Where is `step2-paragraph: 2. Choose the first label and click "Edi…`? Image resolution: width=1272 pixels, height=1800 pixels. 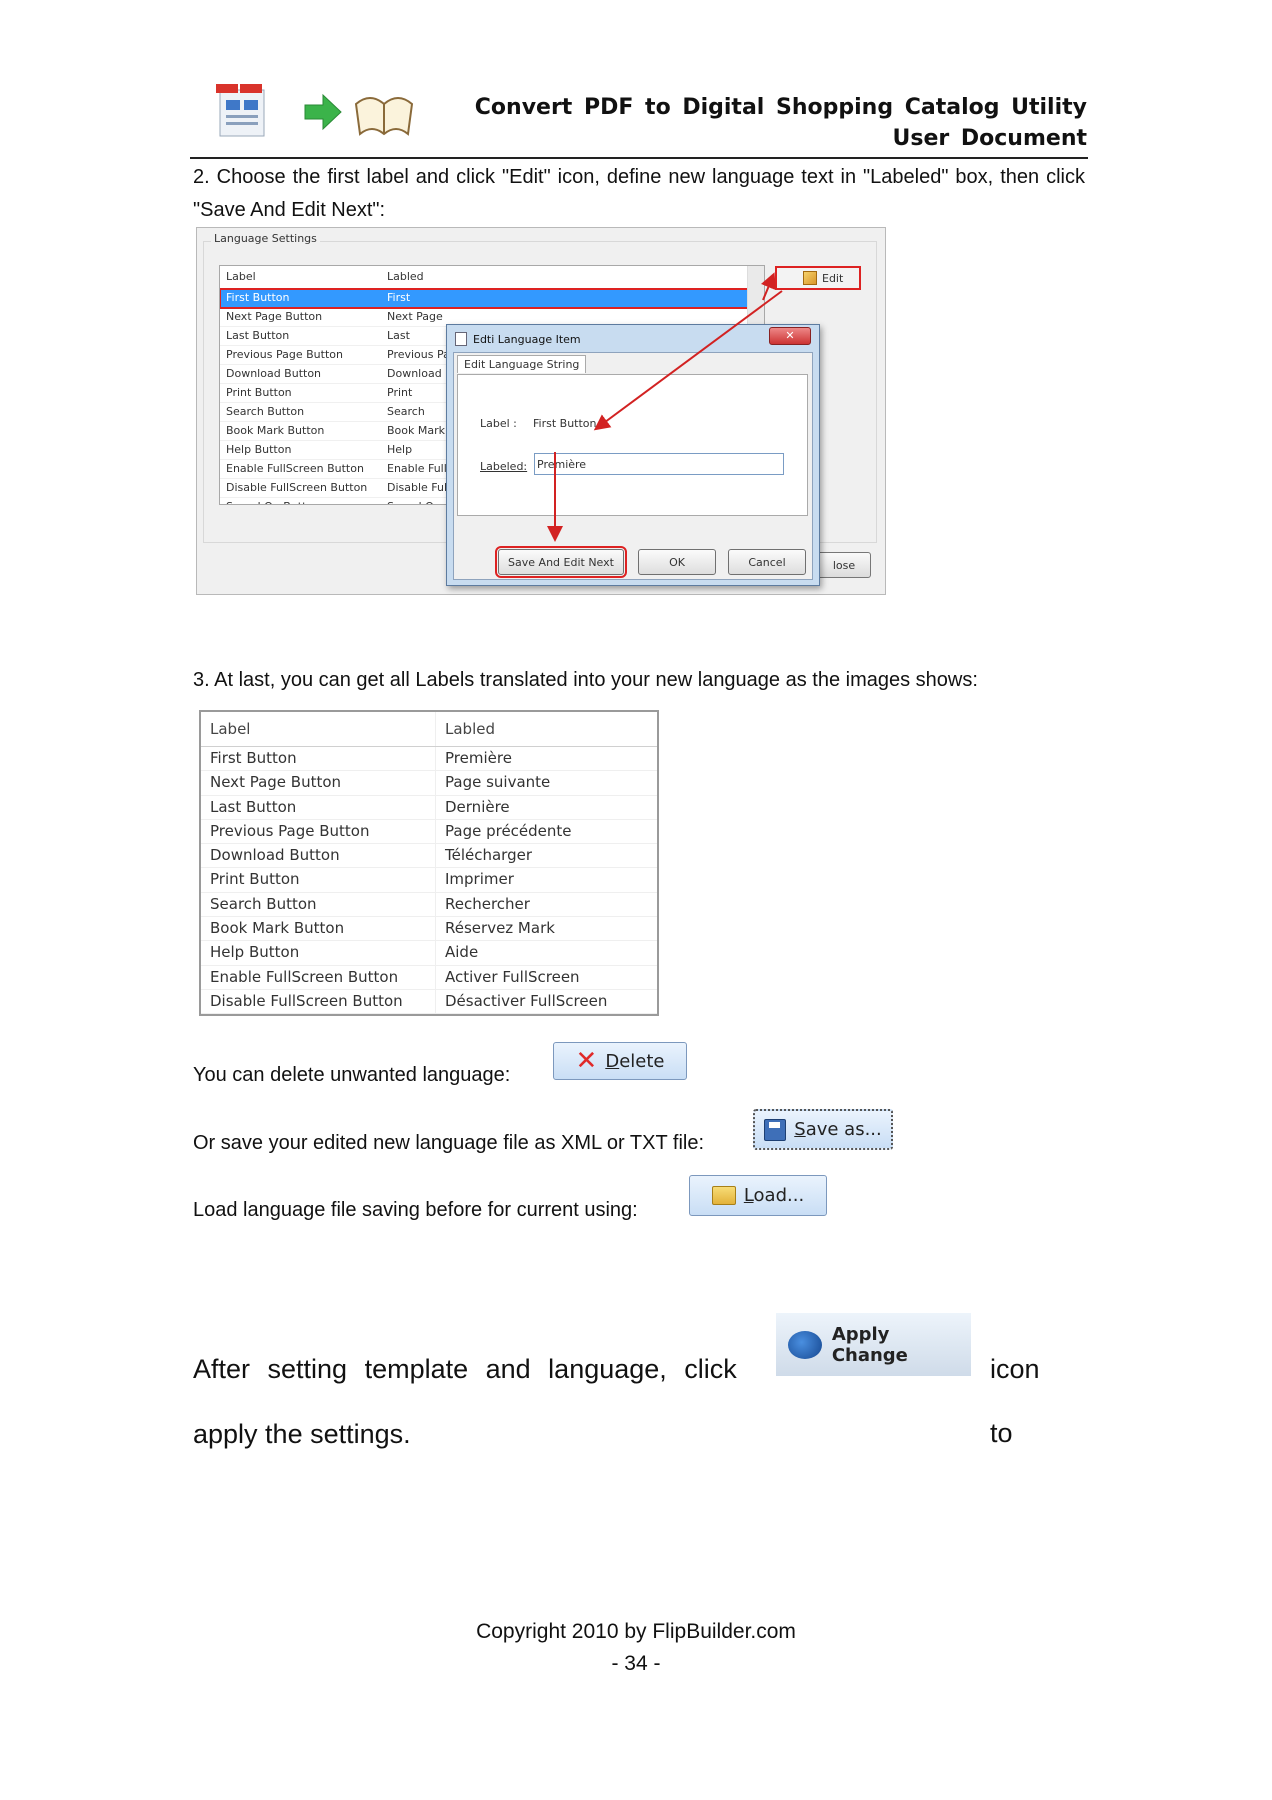 step2-paragraph: 2. Choose the first label and click "Edi… is located at coordinates (639, 193).